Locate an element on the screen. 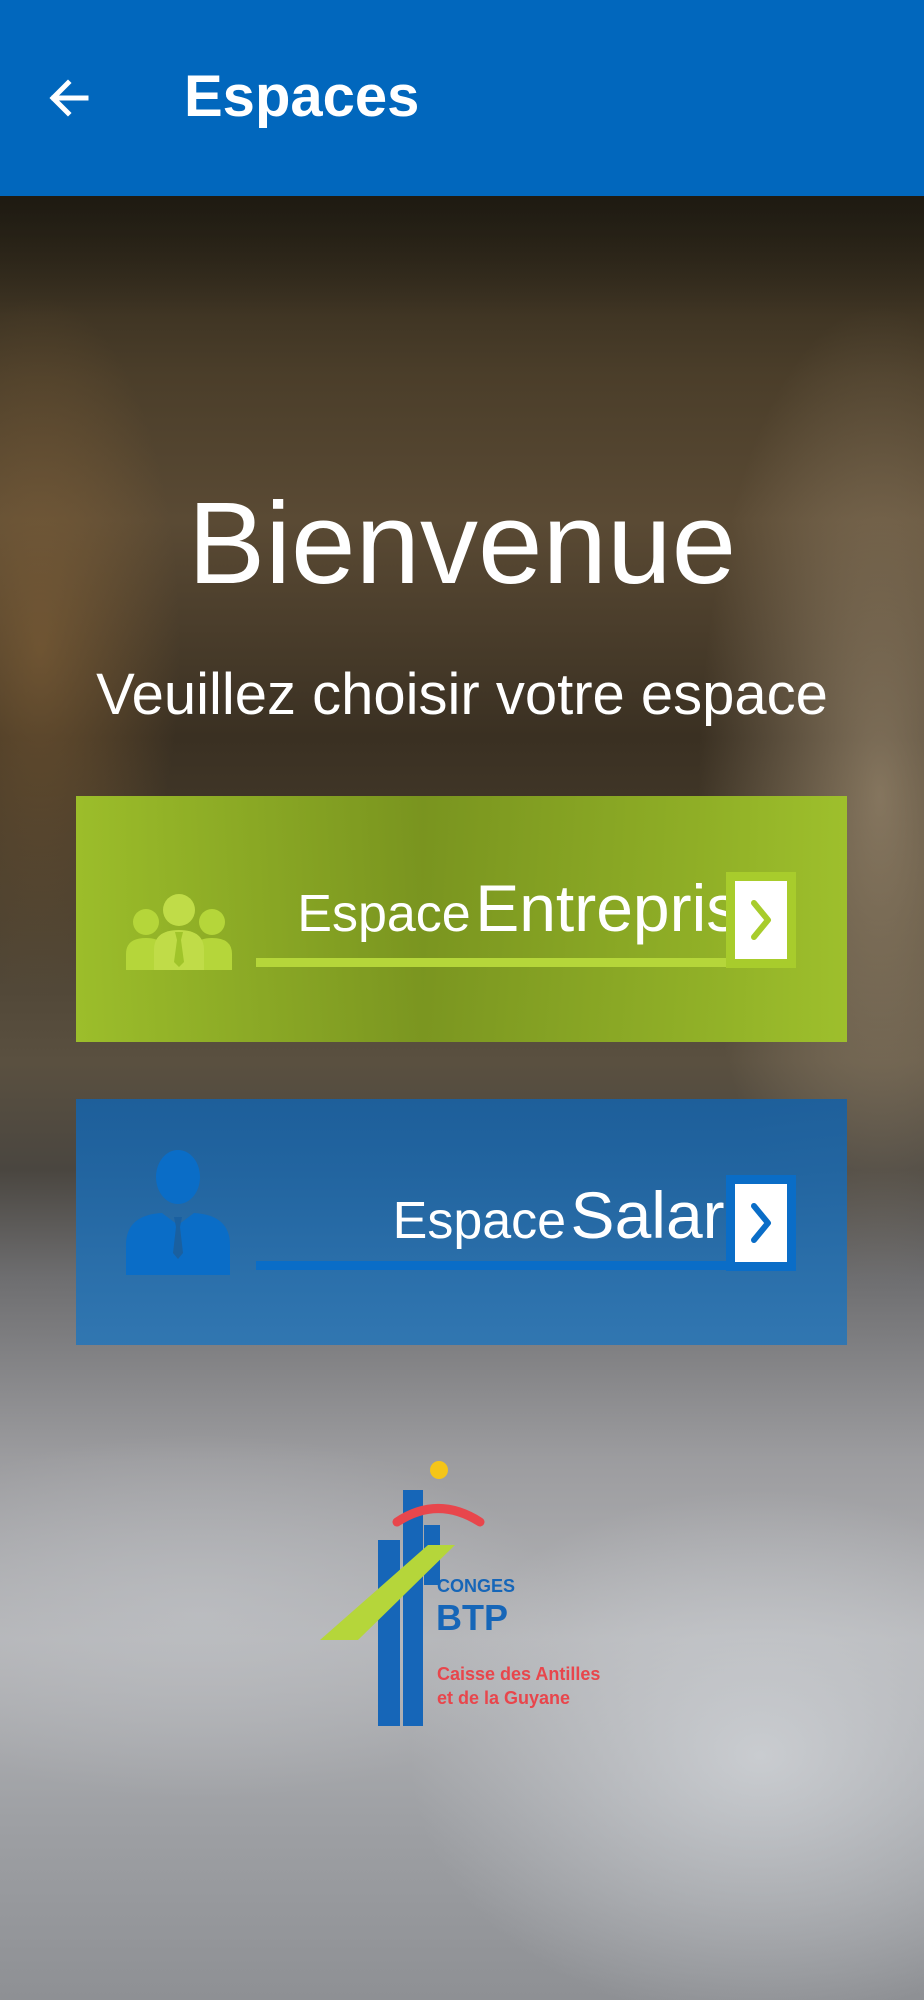 The image size is (924, 2000). user-icon is located at coordinates (178, 1212).